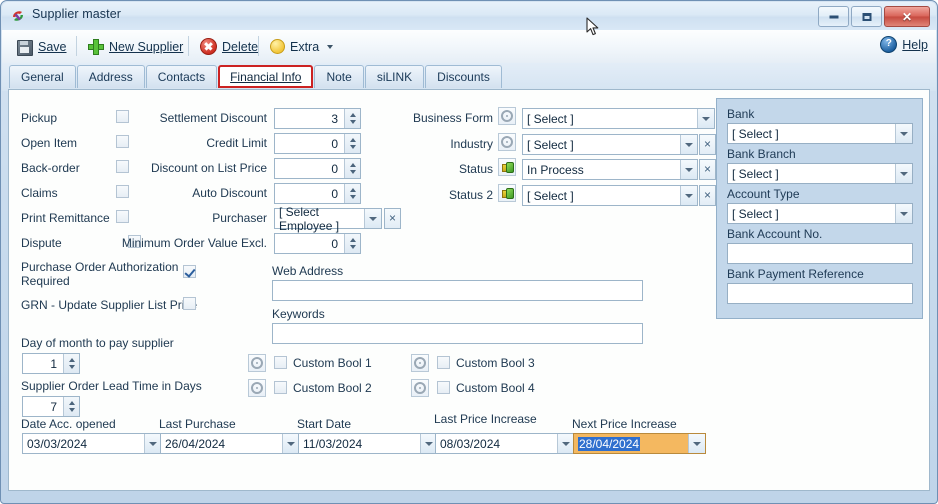 The width and height of the screenshot is (938, 504). I want to click on save-icon, so click(24, 47).